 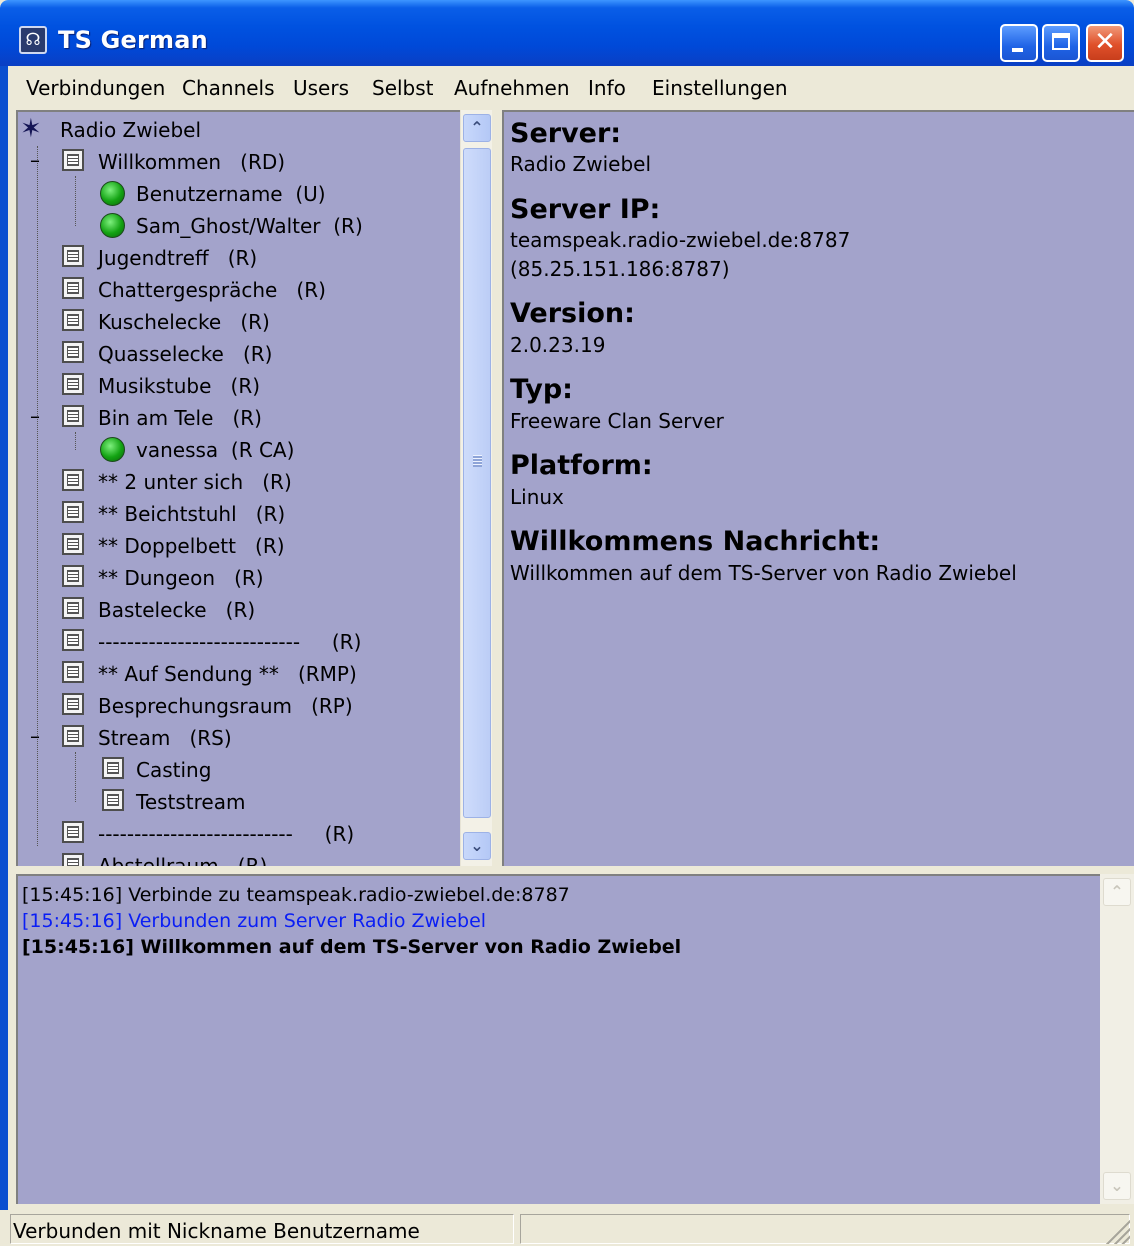 I want to click on resize-grip-icon, so click(x=1118, y=1232).